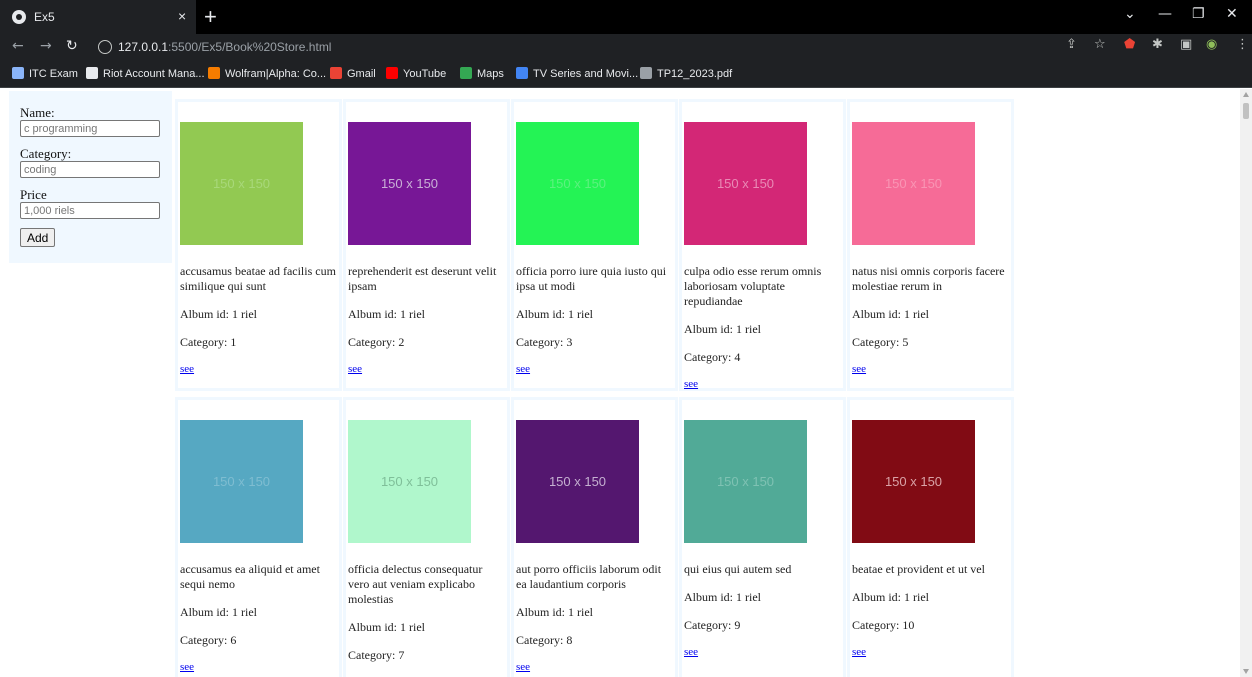 Image resolution: width=1252 pixels, height=677 pixels. What do you see at coordinates (1157, 44) in the screenshot?
I see `extensions-puzzle-icon: ✱` at bounding box center [1157, 44].